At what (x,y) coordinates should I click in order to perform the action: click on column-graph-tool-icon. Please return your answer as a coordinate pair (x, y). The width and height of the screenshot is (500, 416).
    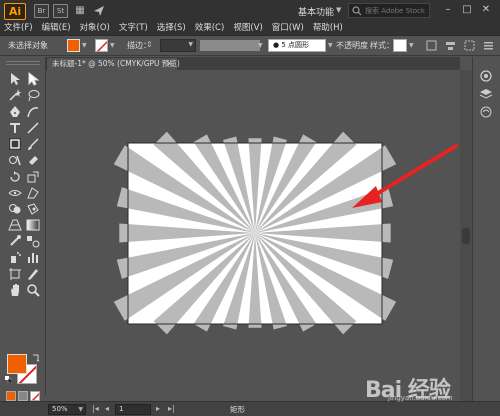
    Looking at the image, I should click on (33, 257).